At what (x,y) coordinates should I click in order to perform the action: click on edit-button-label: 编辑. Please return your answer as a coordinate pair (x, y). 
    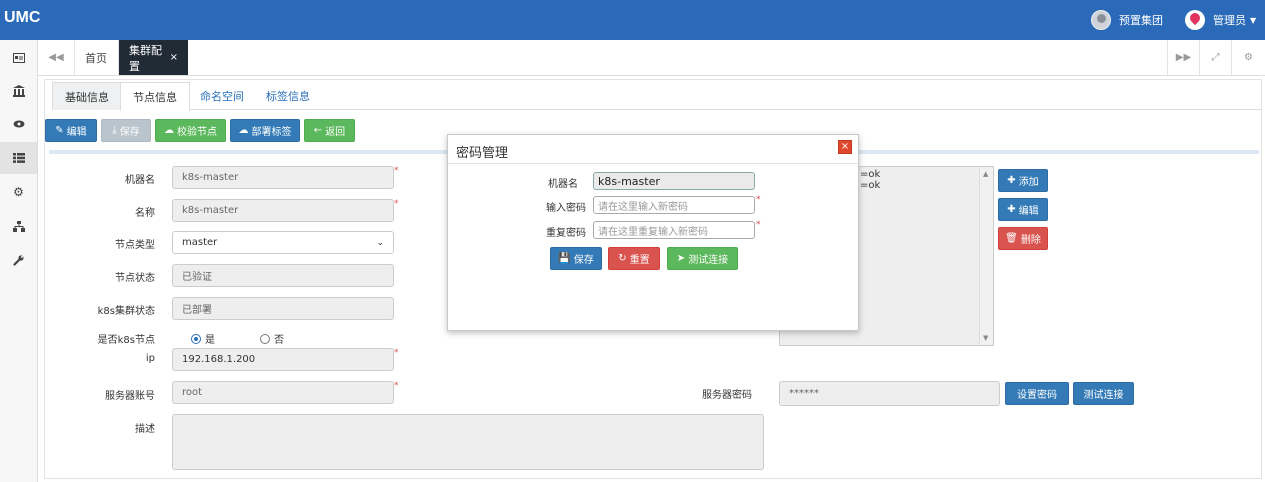
    Looking at the image, I should click on (76, 132).